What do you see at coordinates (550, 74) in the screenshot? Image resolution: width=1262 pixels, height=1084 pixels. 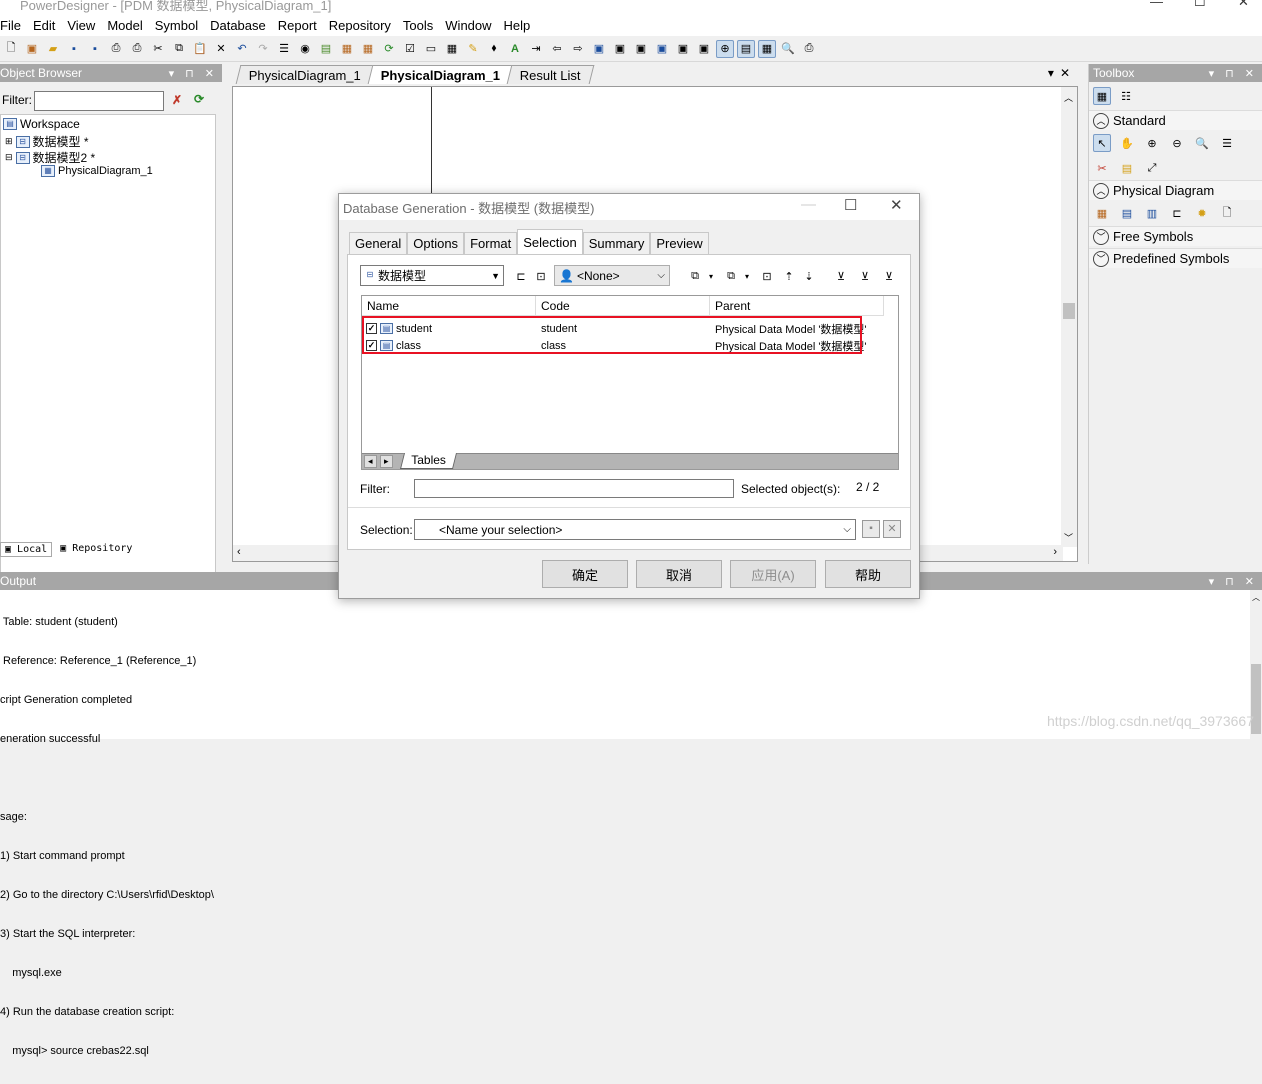 I see `tab-result-list: Result List` at bounding box center [550, 74].